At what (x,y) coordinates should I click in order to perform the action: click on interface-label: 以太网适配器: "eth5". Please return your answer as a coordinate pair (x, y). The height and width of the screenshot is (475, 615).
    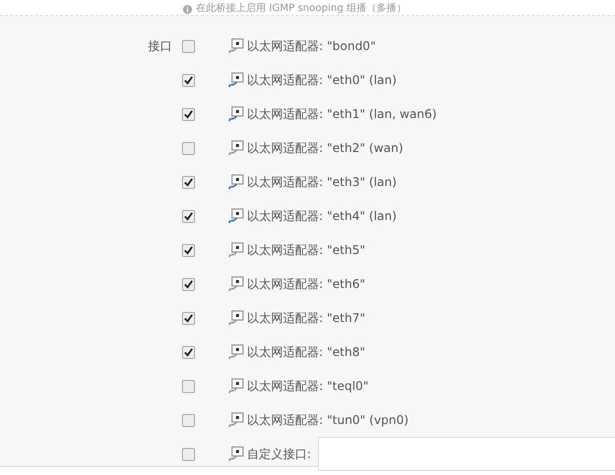
    Looking at the image, I should click on (306, 250).